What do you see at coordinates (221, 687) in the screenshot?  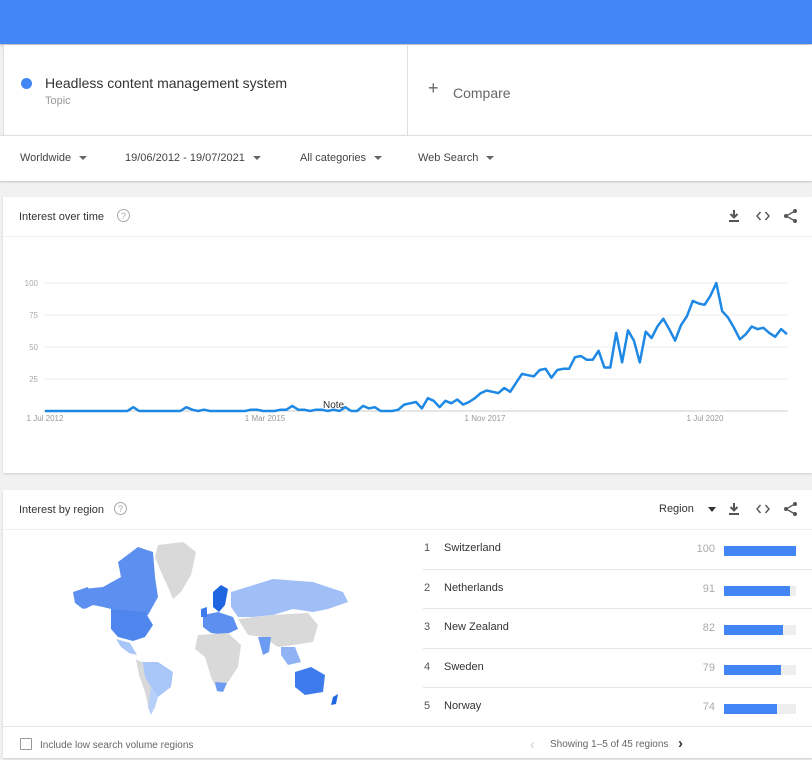 I see `map-south-africa` at bounding box center [221, 687].